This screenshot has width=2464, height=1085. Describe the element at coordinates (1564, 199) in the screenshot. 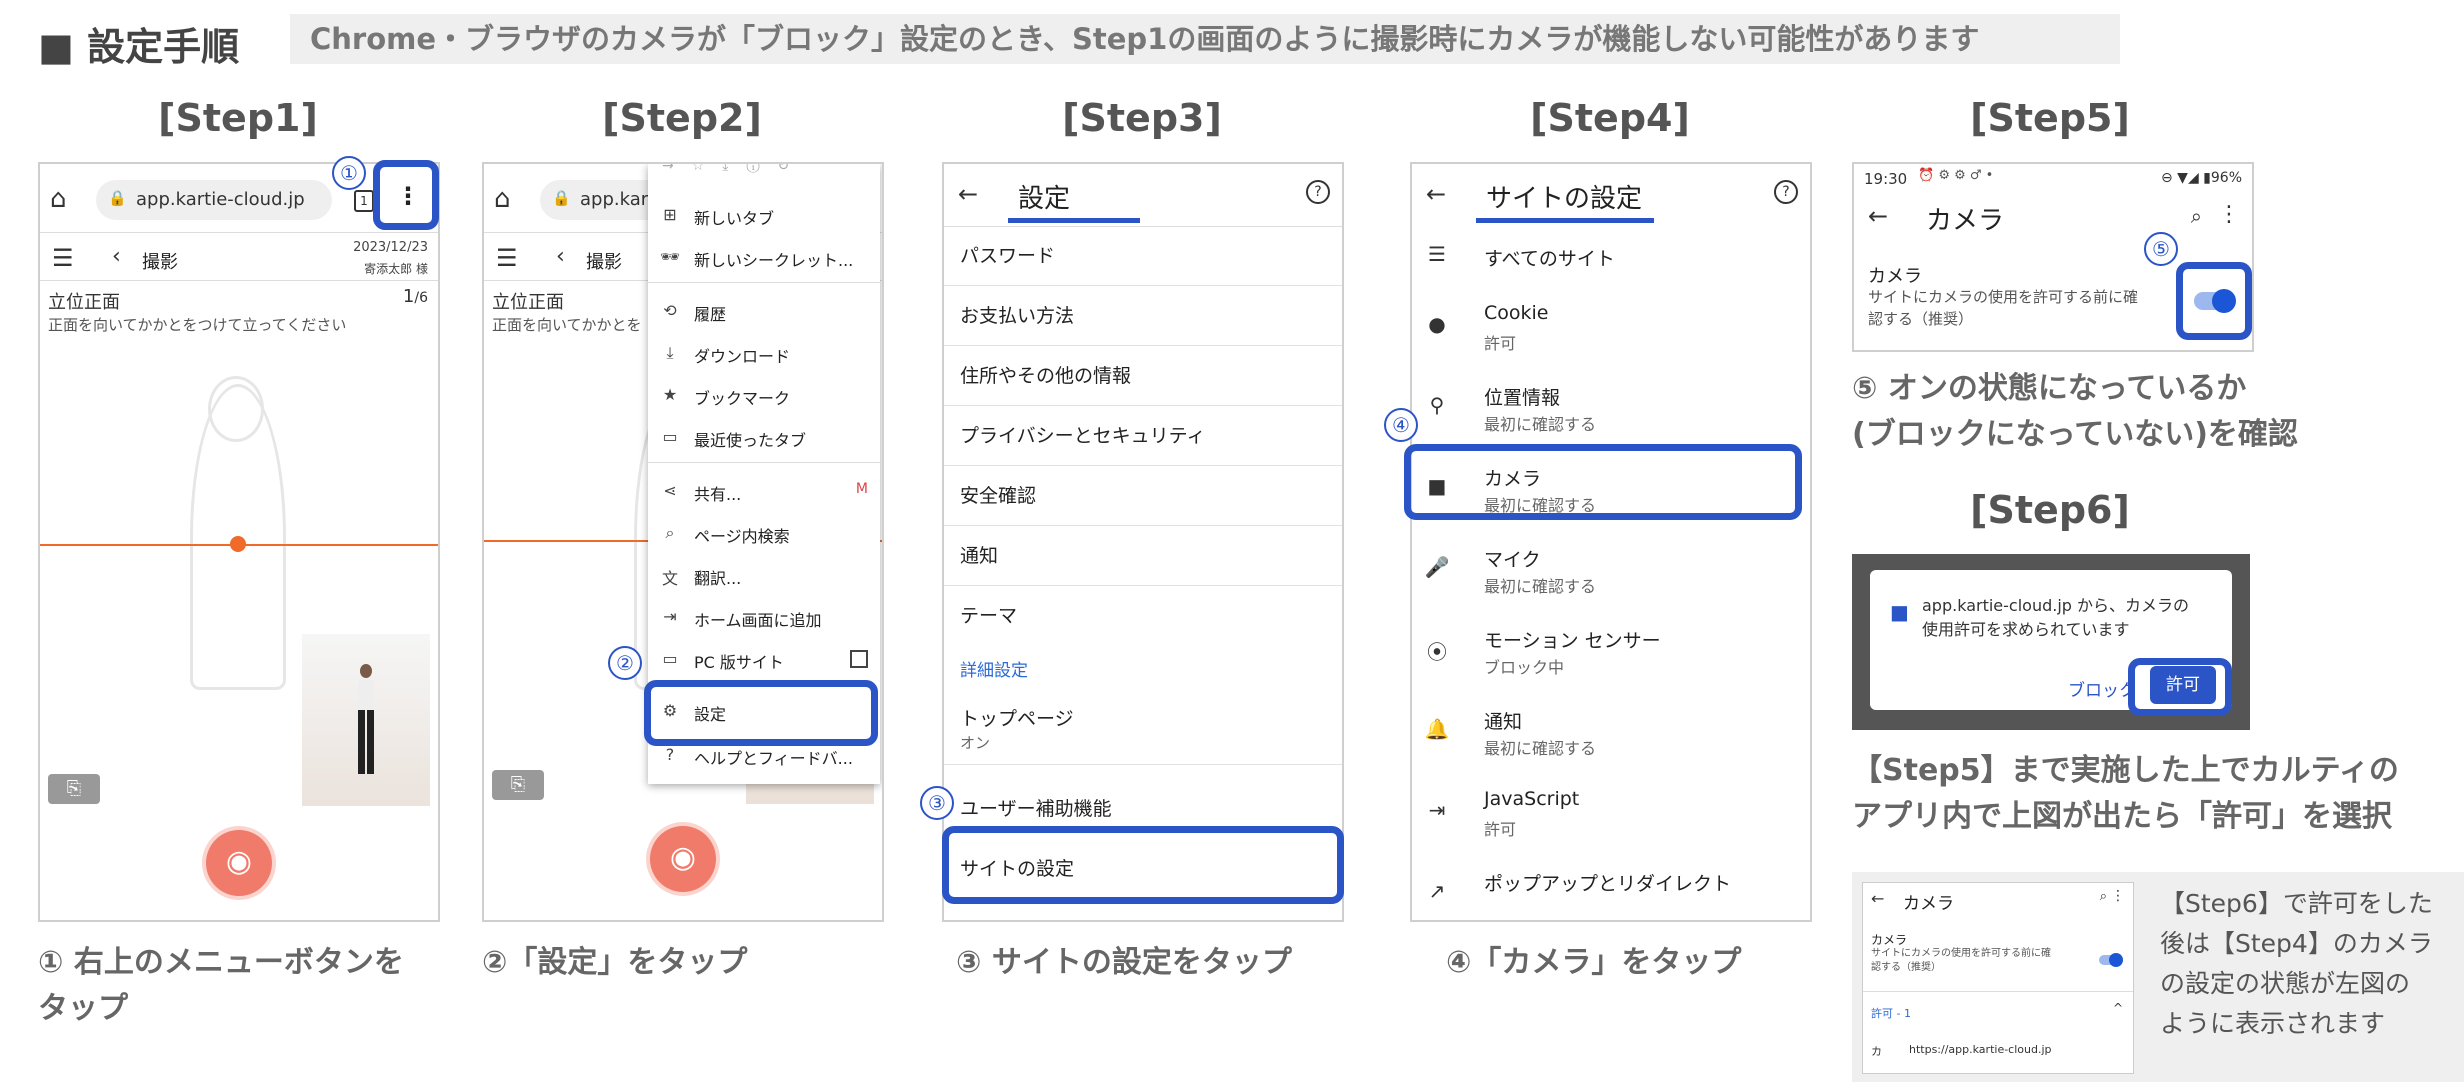

I see `site-settings-title: サイトの設定` at that location.